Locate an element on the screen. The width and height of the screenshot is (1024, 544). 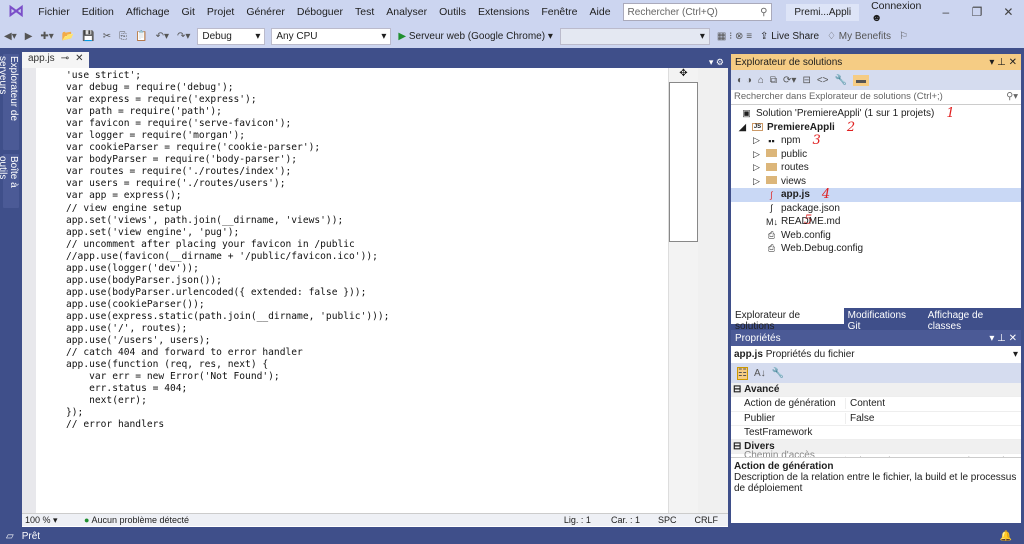
tab-options-icon: ▾ ⚙ is located at coordinates (718, 62).